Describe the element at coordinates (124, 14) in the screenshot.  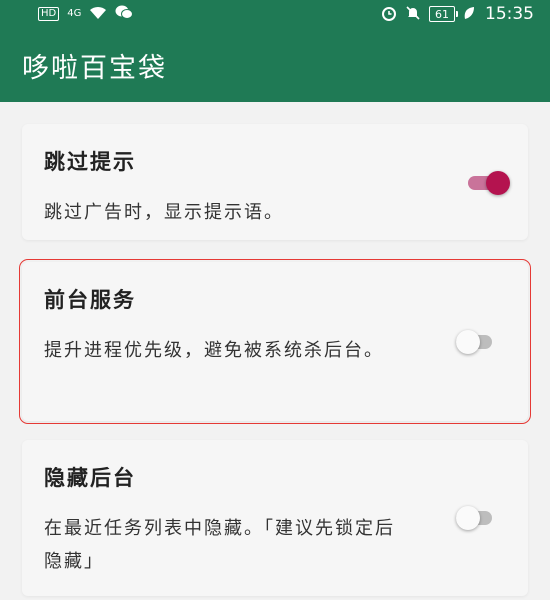
I see `wechat-icon` at that location.